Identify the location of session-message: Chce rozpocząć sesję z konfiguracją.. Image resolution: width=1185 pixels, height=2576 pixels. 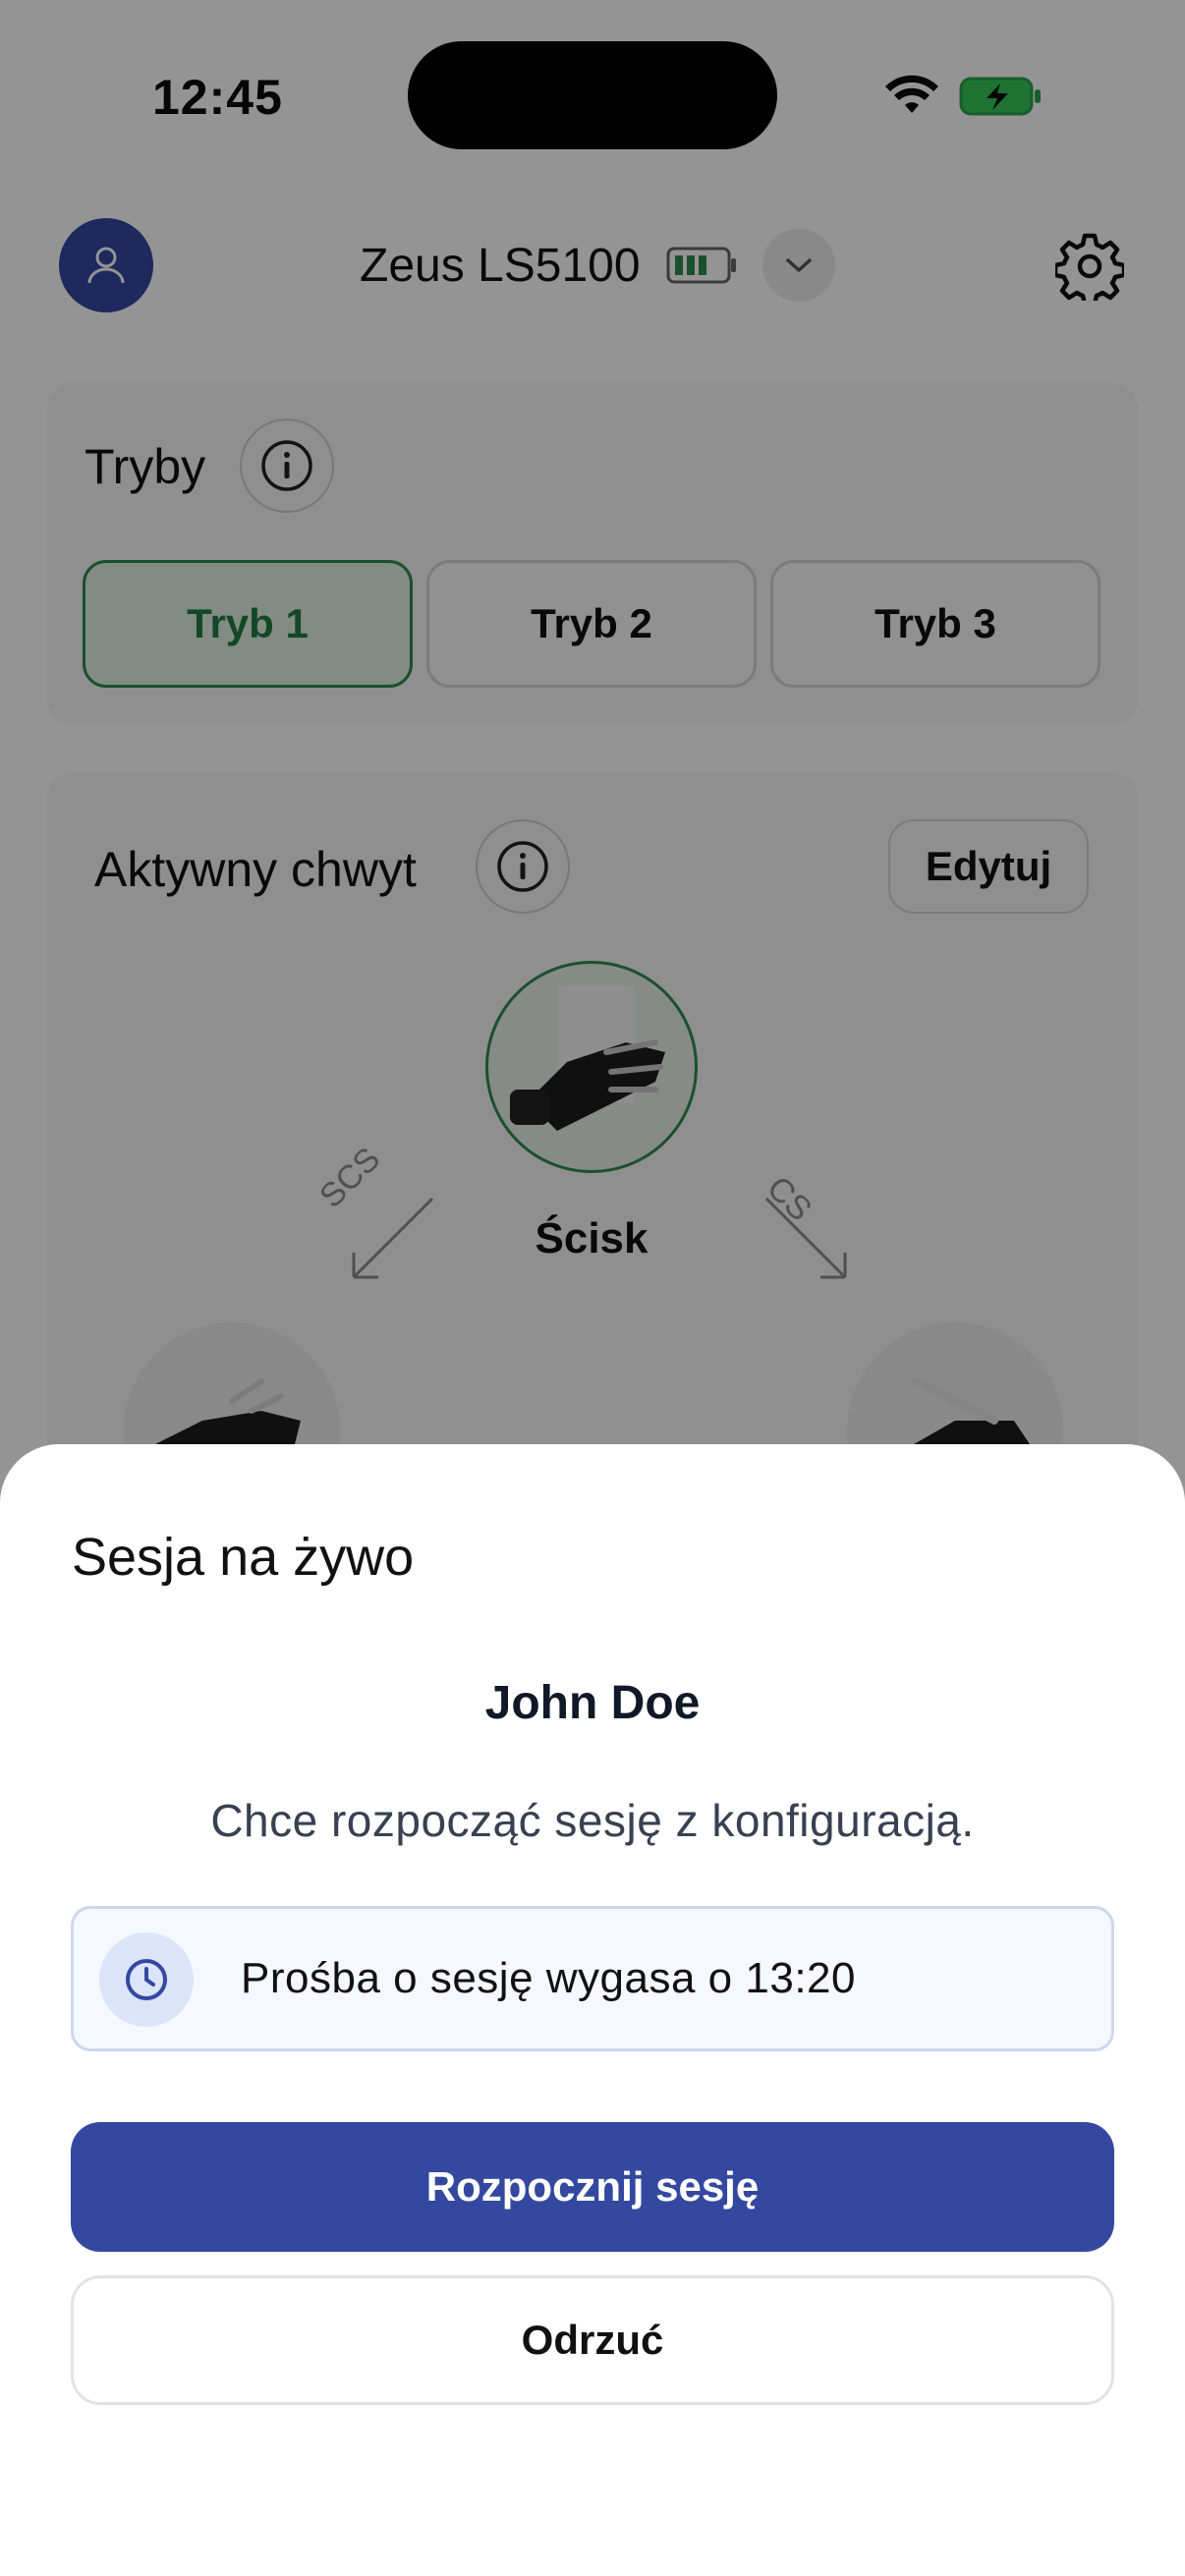
(592, 1820).